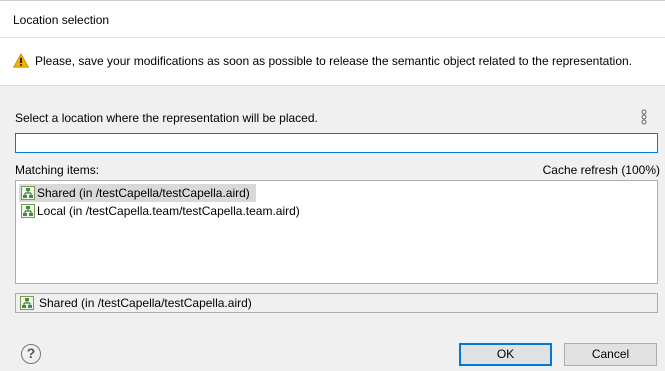 This screenshot has width=665, height=371. What do you see at coordinates (644, 117) in the screenshot?
I see `view-menu-icon` at bounding box center [644, 117].